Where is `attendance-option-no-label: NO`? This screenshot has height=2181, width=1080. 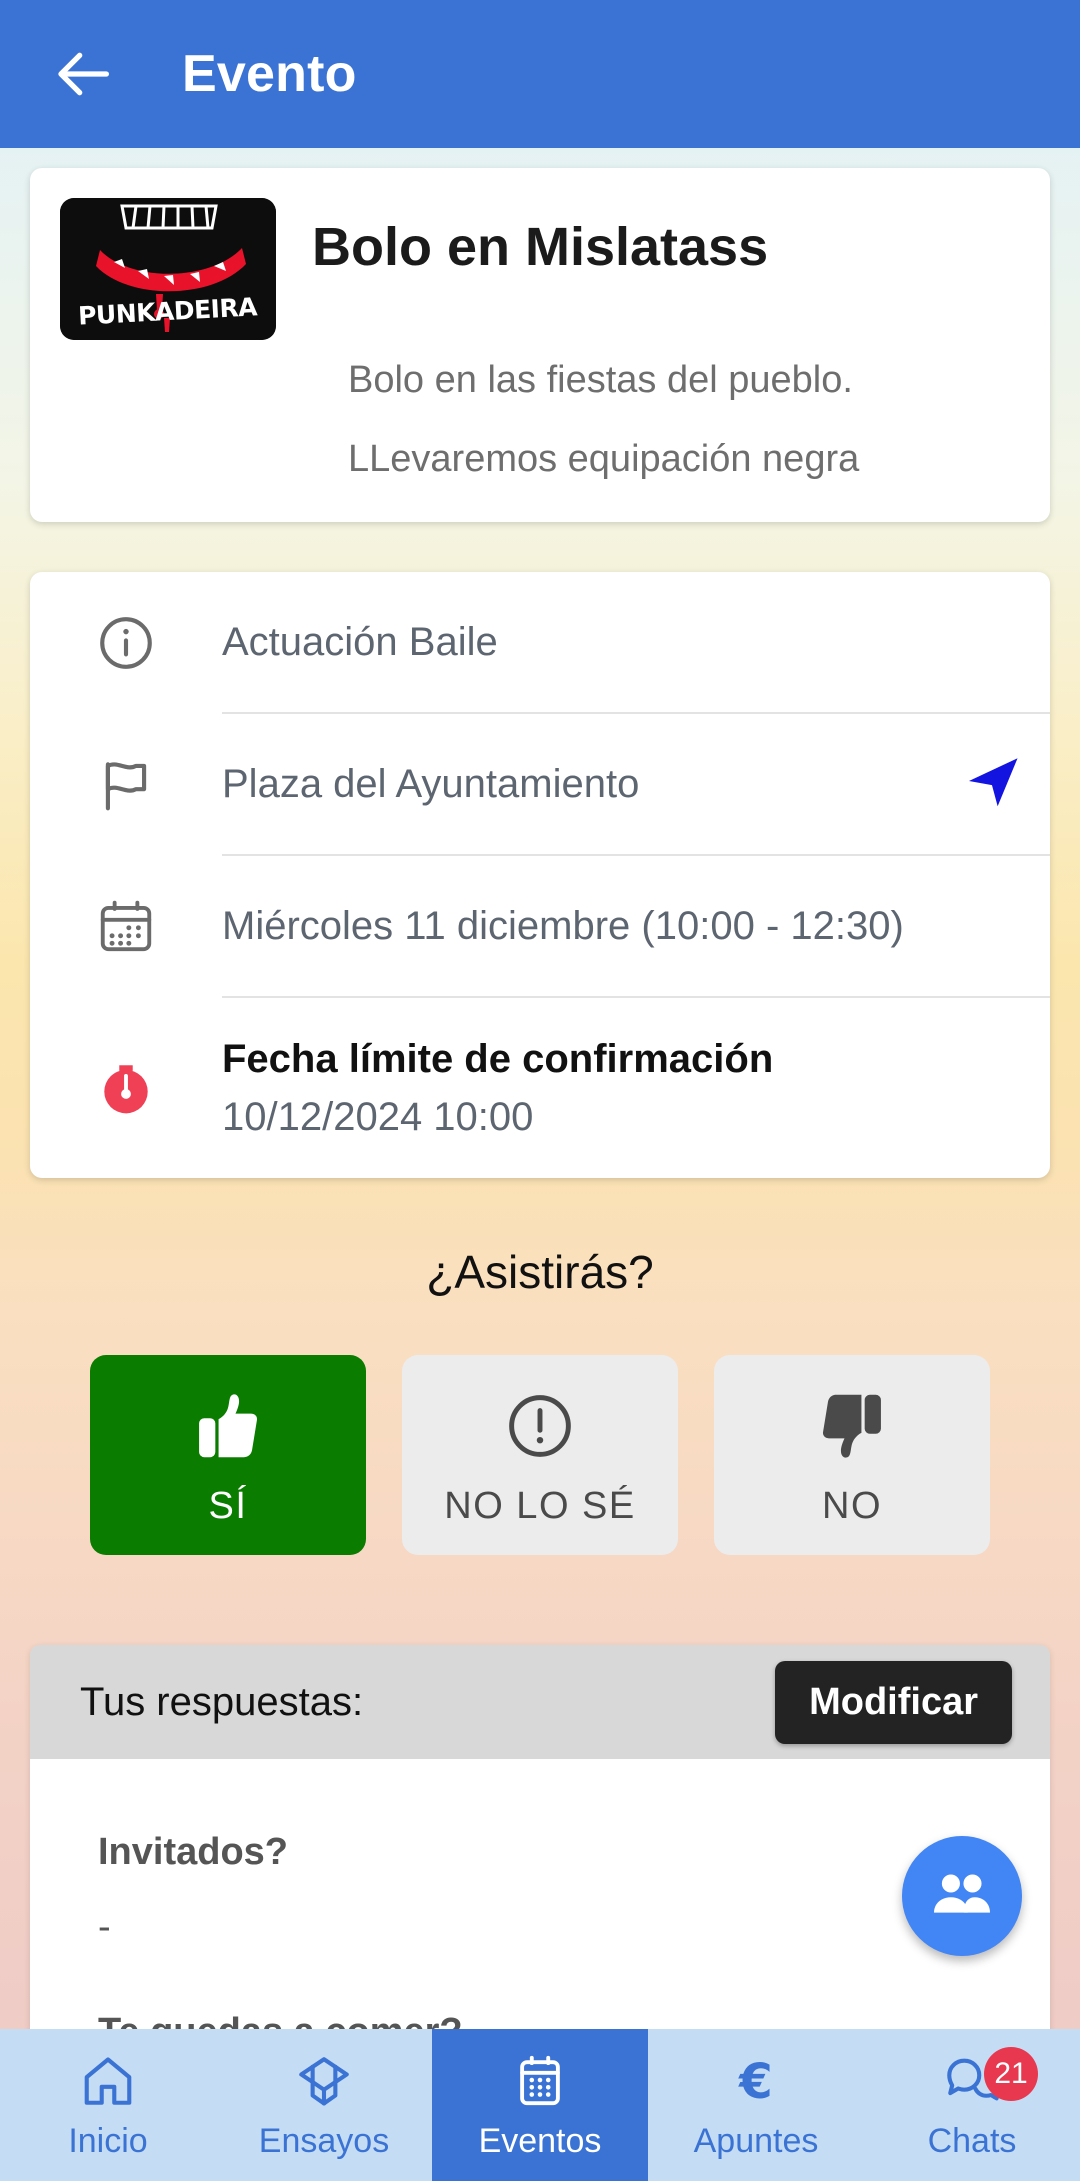 attendance-option-no-label: NO is located at coordinates (852, 1505).